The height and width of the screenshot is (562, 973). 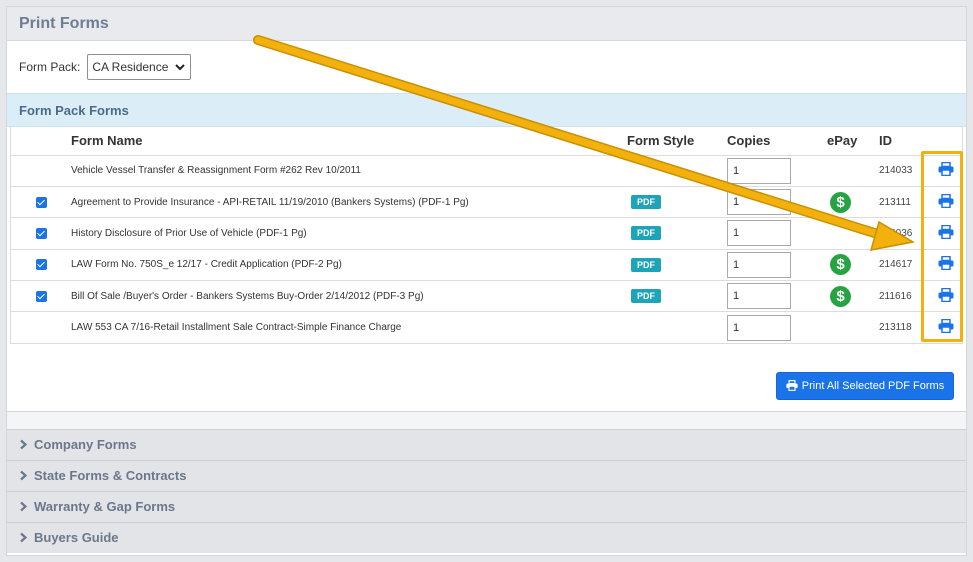 What do you see at coordinates (945, 141) in the screenshot?
I see `col-print` at bounding box center [945, 141].